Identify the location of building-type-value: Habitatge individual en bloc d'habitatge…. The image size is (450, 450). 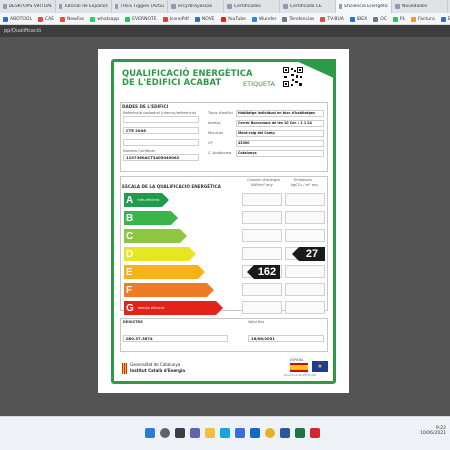
(277, 113).